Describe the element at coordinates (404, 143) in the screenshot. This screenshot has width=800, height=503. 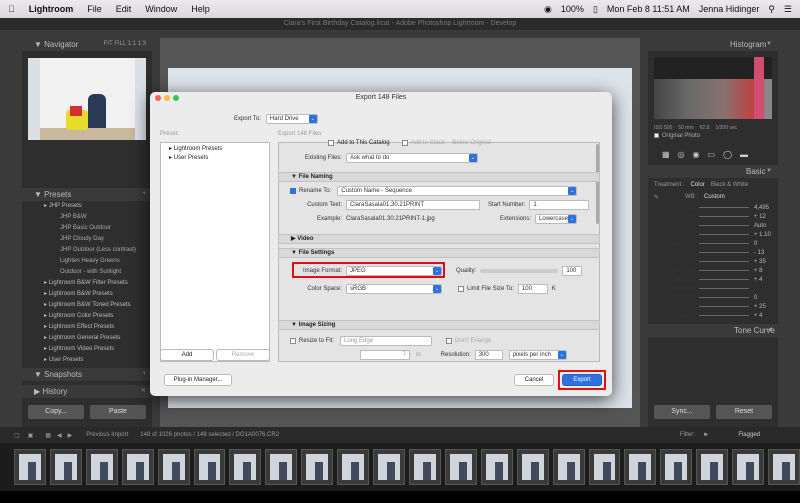
I see `add-stack-checkbox` at that location.